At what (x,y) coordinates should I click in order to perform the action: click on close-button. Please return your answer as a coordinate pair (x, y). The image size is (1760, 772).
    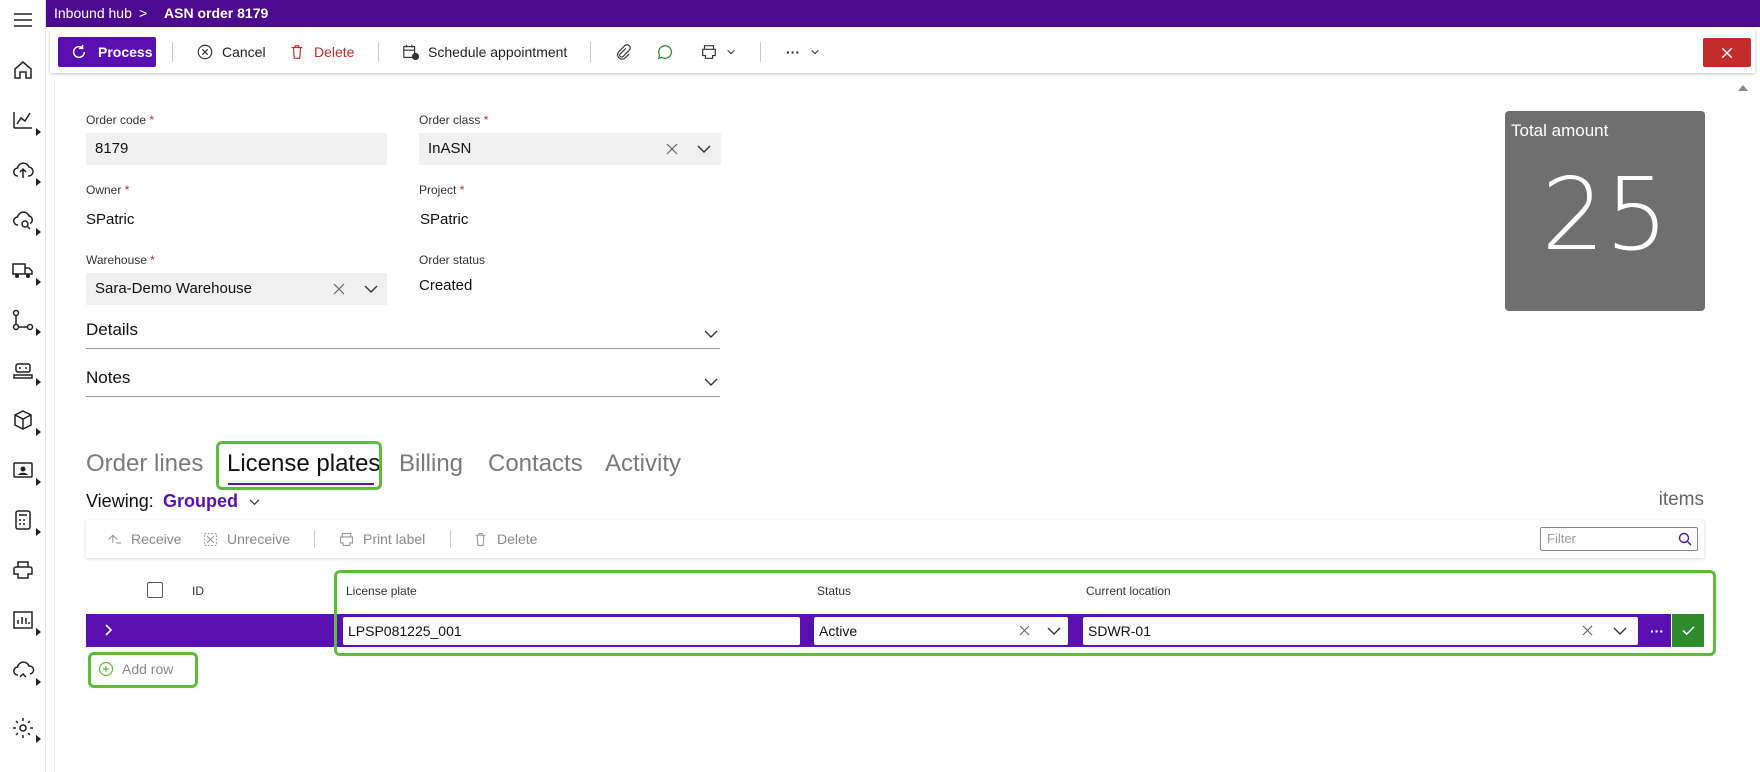
    Looking at the image, I should click on (1727, 52).